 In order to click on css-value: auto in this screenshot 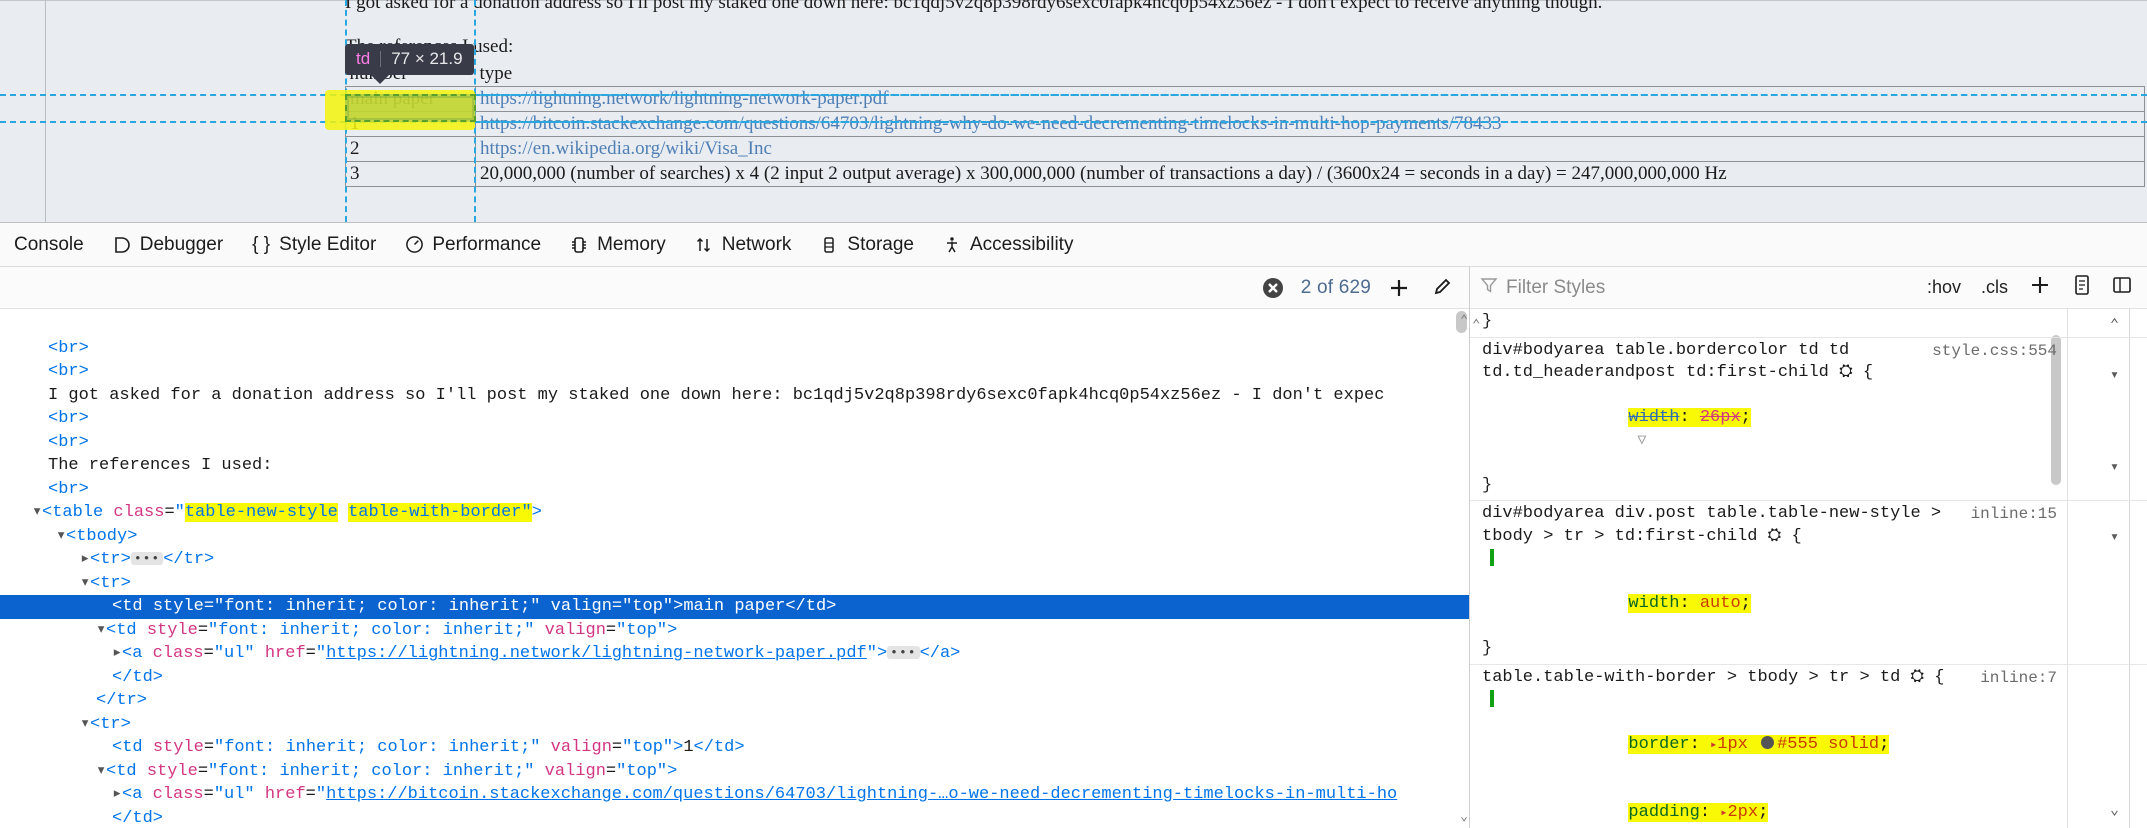, I will do `click(1720, 603)`.